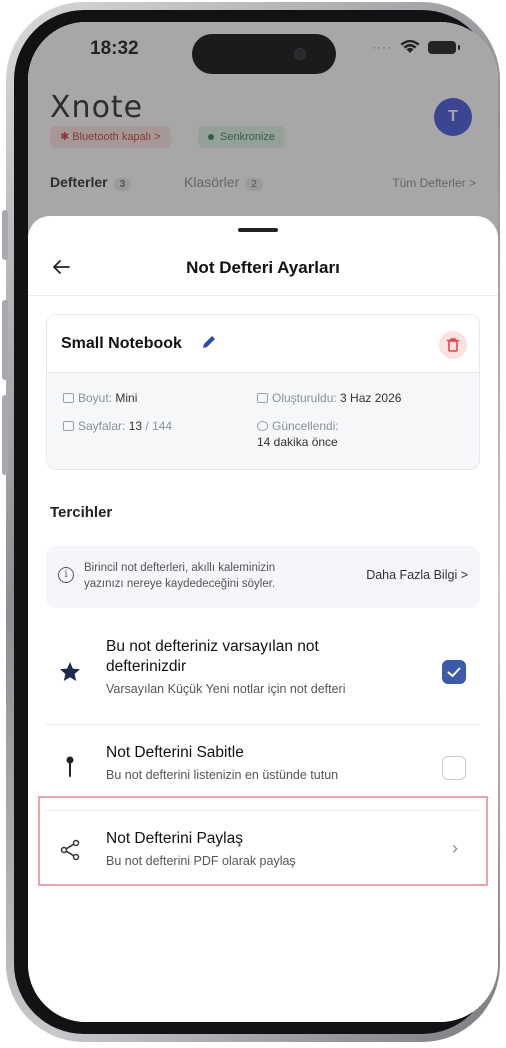 The width and height of the screenshot is (506, 1048). What do you see at coordinates (135, 426) in the screenshot?
I see `pages-value: 13` at bounding box center [135, 426].